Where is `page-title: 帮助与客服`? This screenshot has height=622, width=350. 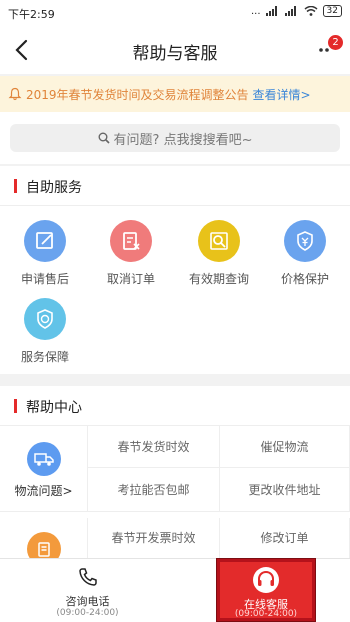 page-title: 帮助与客服 is located at coordinates (175, 54).